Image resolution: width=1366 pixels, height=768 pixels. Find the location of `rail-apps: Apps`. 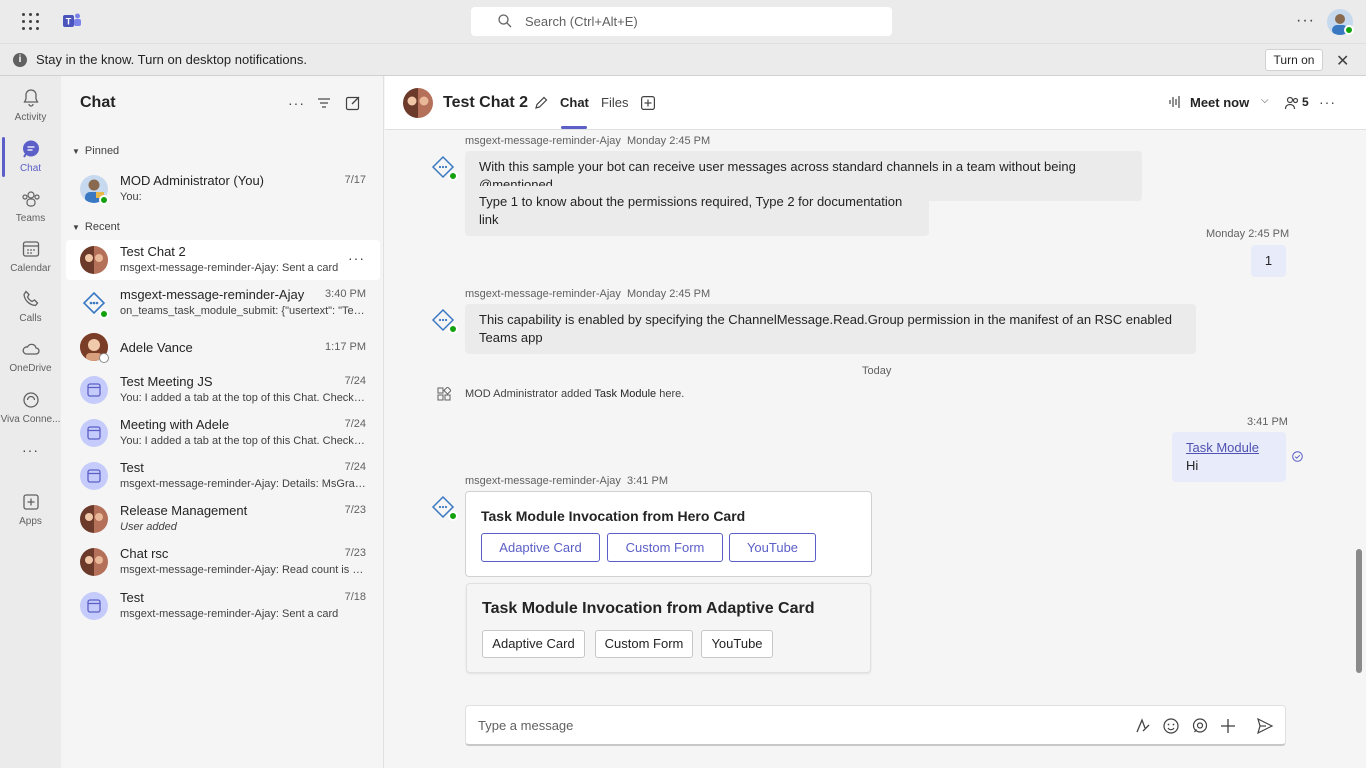

rail-apps: Apps is located at coordinates (30, 509).